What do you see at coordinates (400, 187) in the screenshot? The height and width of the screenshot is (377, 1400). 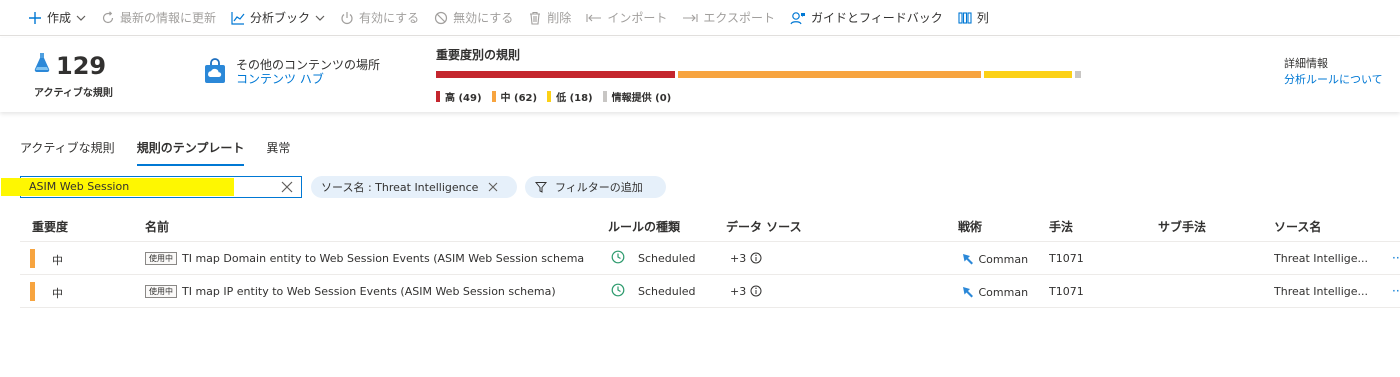 I see `source-filter-label: ソース名 : Threat Intelligence` at bounding box center [400, 187].